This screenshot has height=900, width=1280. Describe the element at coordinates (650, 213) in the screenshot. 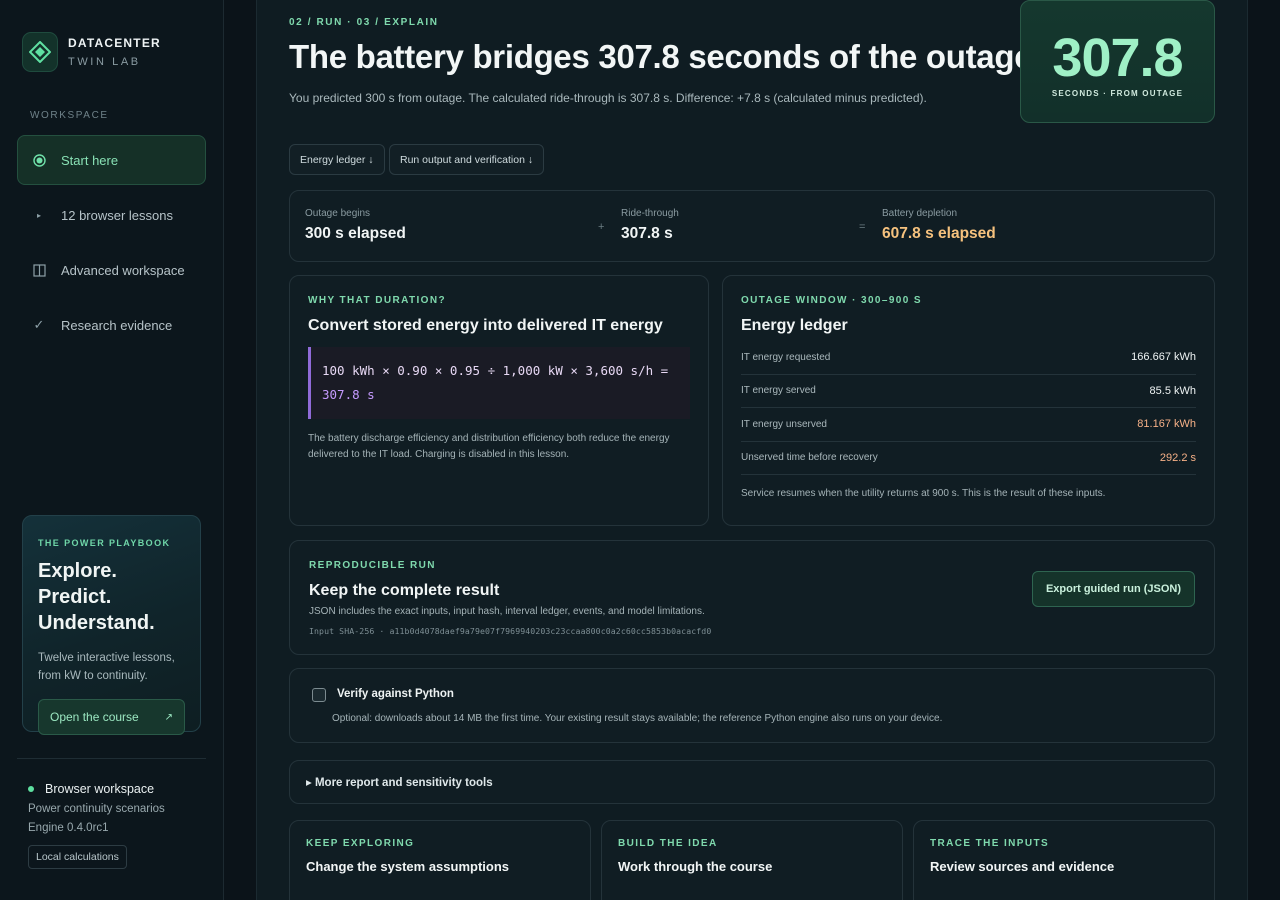

I see `timeline-label: Ride-through` at that location.